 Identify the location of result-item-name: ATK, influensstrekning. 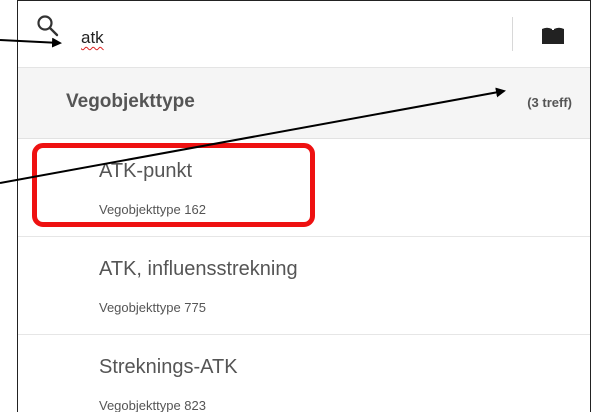
(198, 269).